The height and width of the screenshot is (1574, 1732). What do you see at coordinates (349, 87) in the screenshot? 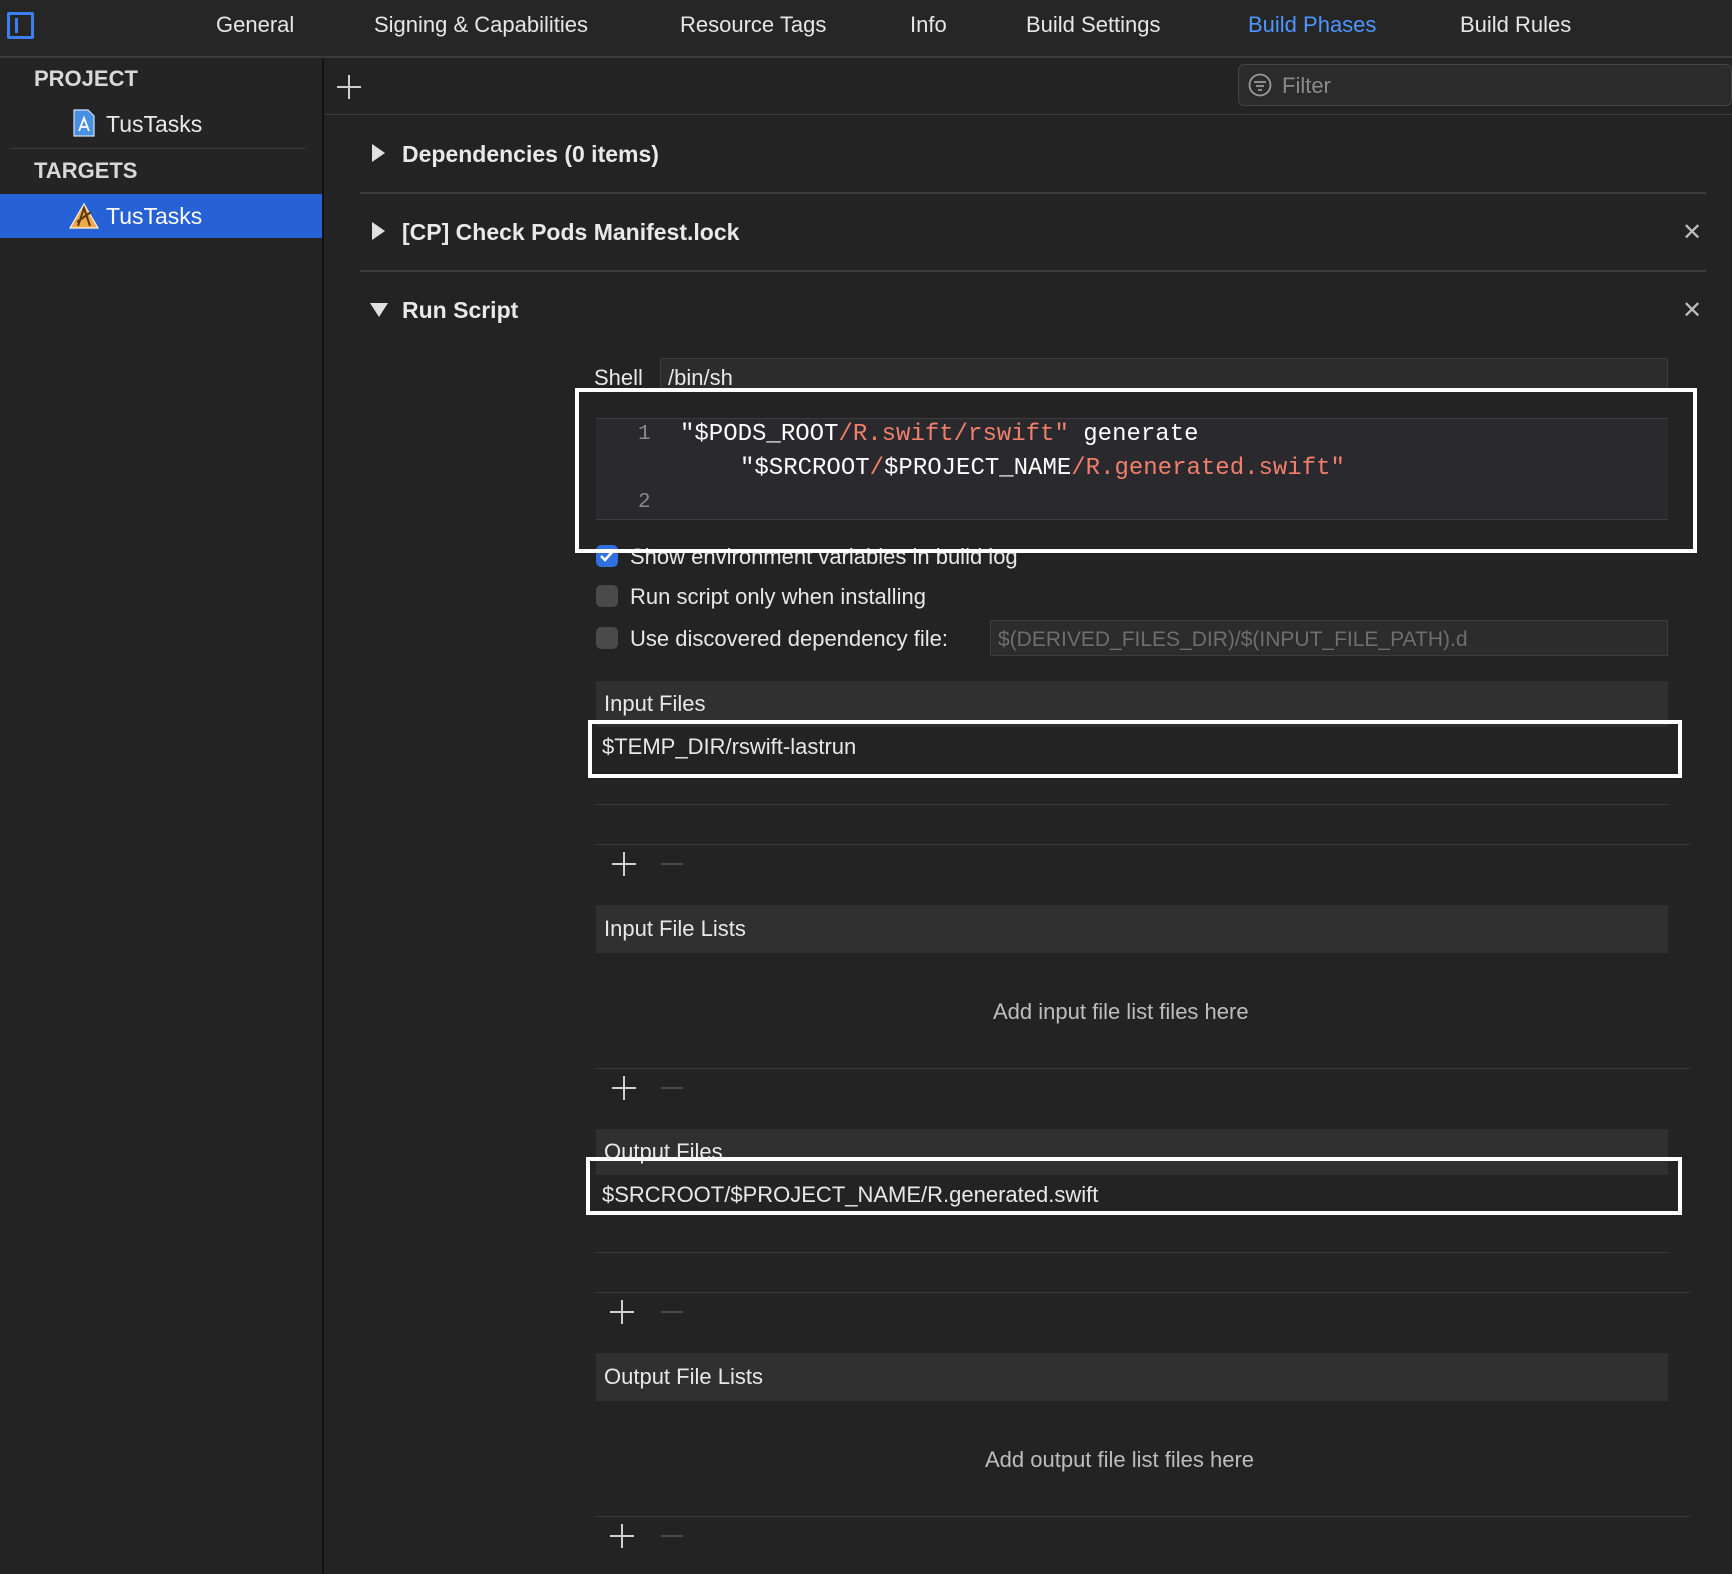
I see `add-phase-plus-icon` at bounding box center [349, 87].